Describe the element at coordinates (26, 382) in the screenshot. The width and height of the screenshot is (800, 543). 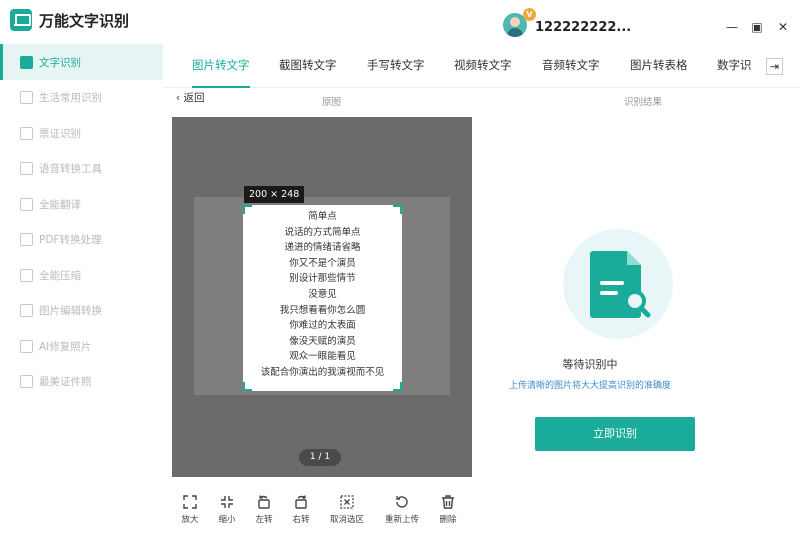
I see `portrait-icon` at that location.